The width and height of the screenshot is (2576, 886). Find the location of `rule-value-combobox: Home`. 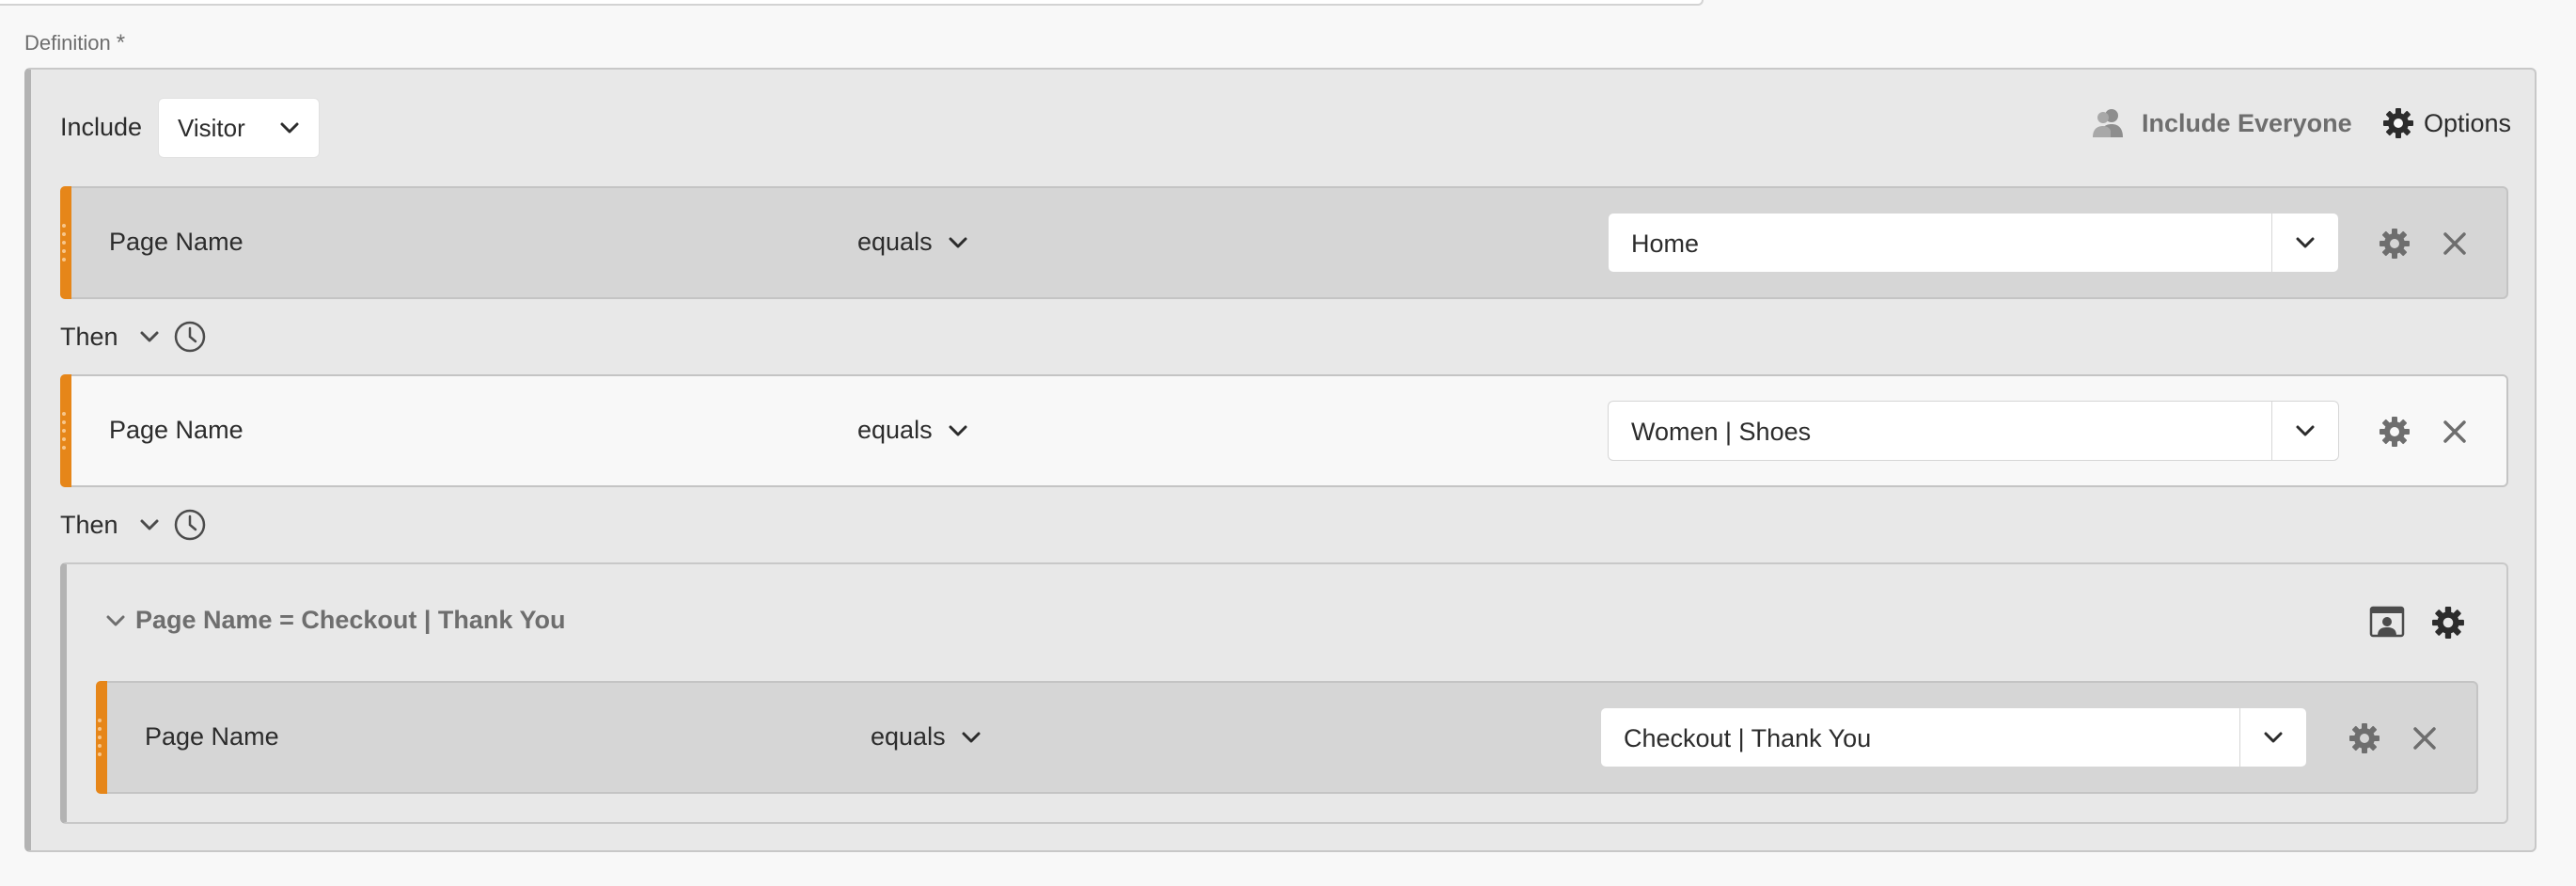

rule-value-combobox: Home is located at coordinates (1974, 243).